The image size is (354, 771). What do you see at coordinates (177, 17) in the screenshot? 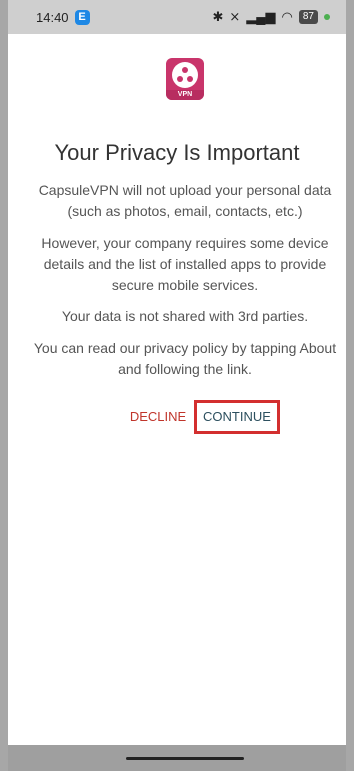
I see `status-bar: 14:40 E ✱ ⨯ ▂▄▆ ◠ 87` at bounding box center [177, 17].